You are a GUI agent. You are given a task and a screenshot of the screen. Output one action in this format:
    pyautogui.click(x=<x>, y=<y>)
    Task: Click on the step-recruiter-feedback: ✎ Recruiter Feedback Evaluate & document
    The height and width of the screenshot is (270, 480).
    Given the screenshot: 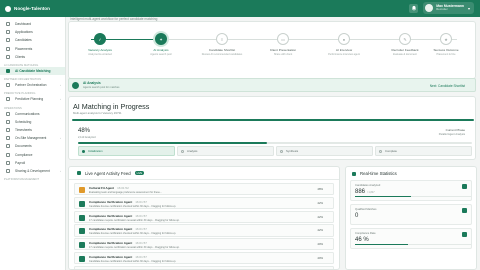 What is the action you would take?
    pyautogui.click(x=405, y=44)
    